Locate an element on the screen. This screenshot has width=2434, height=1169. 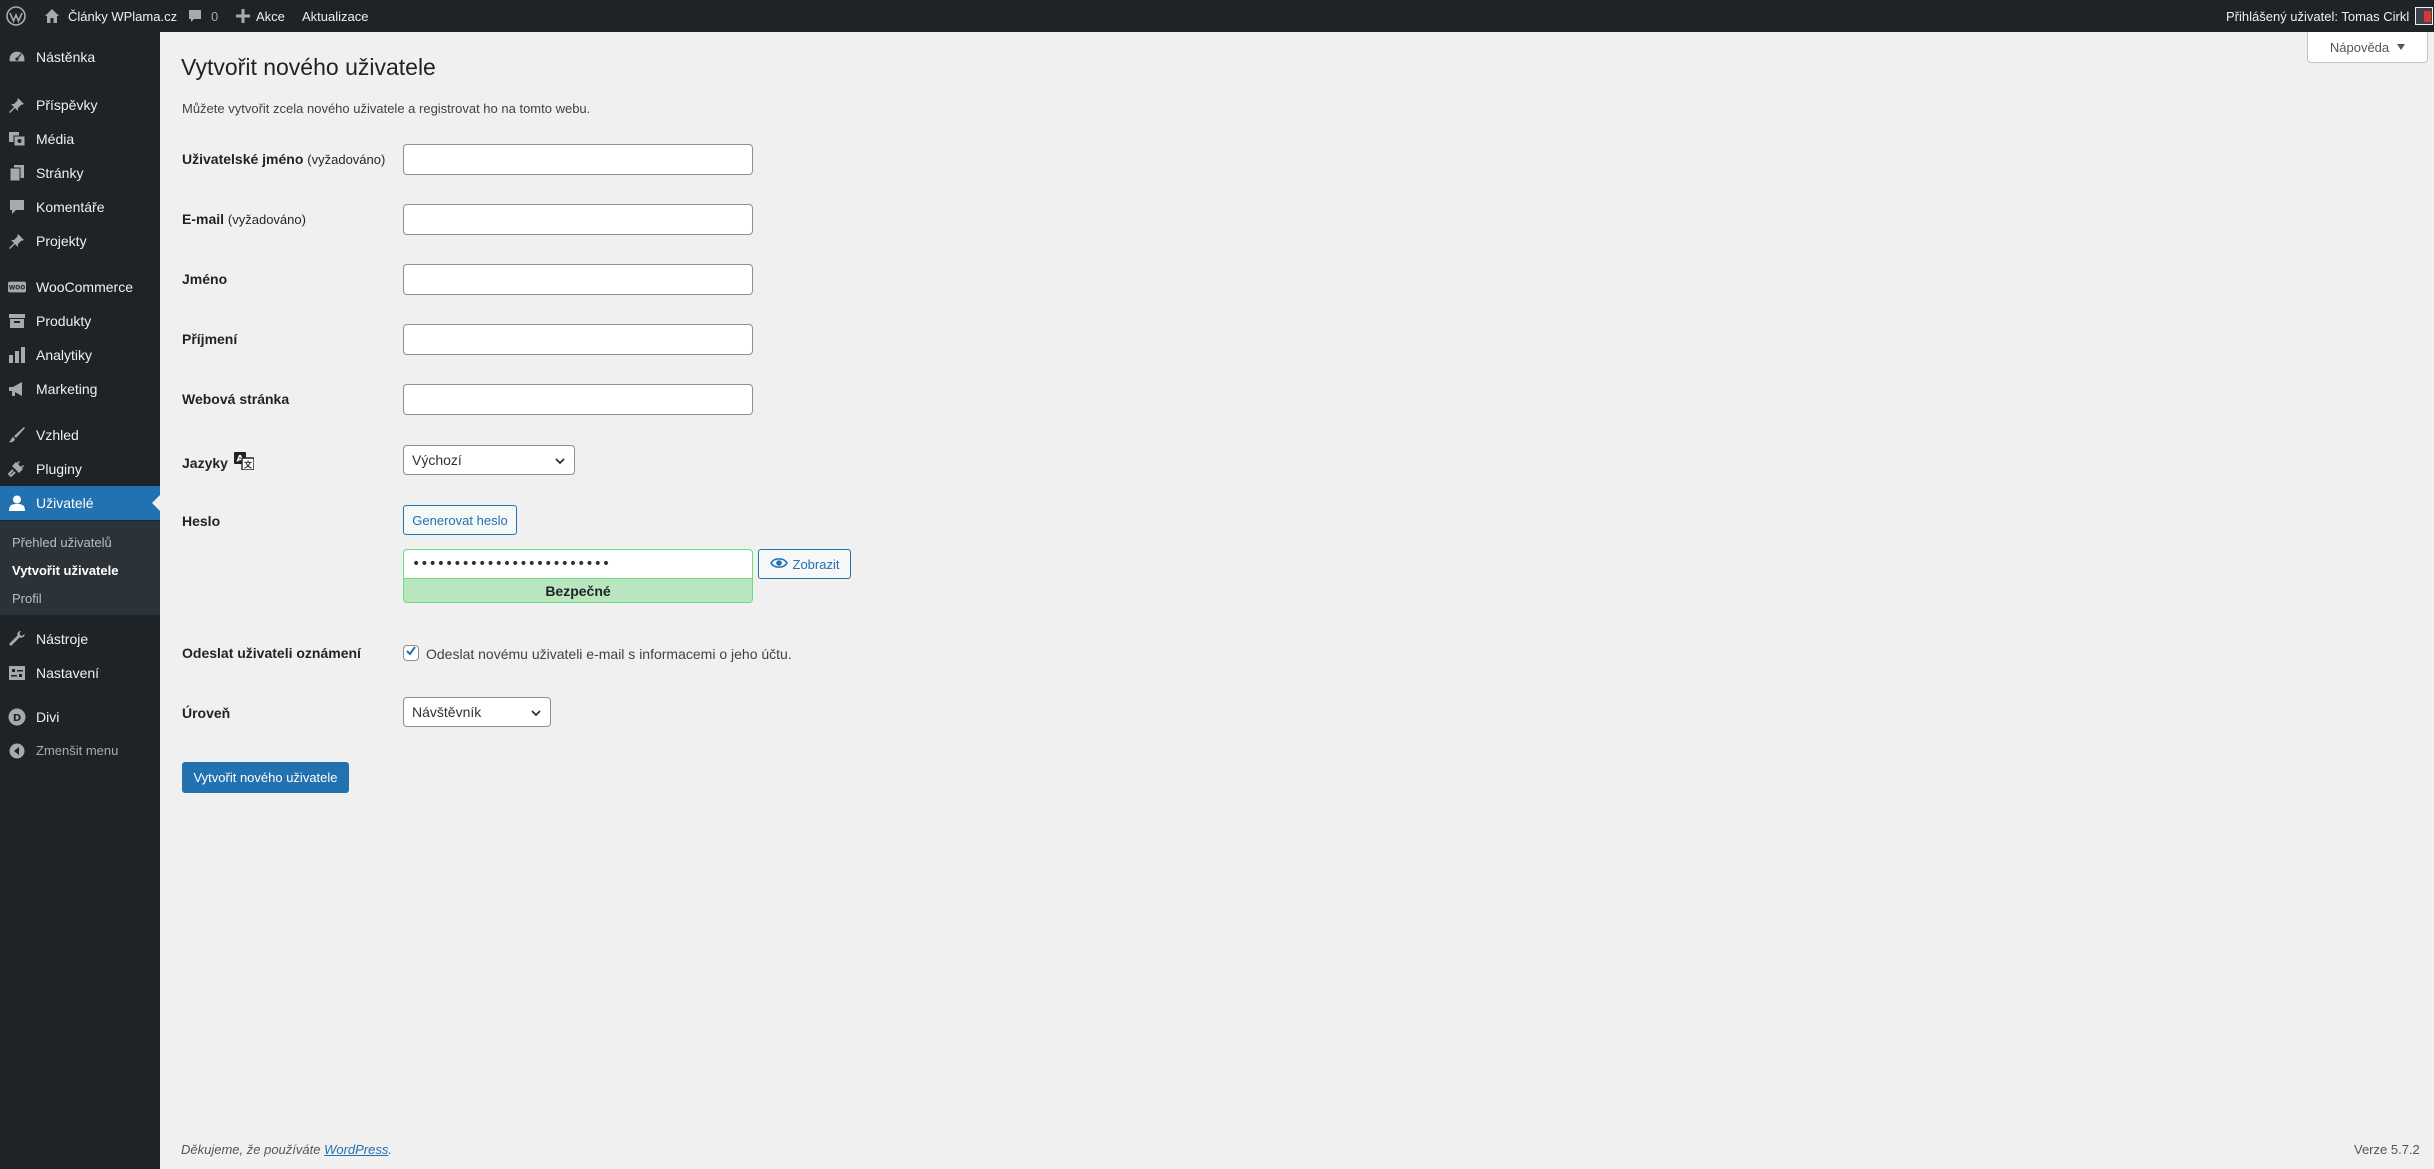
sidebar-item-media: Média is located at coordinates (80, 139).